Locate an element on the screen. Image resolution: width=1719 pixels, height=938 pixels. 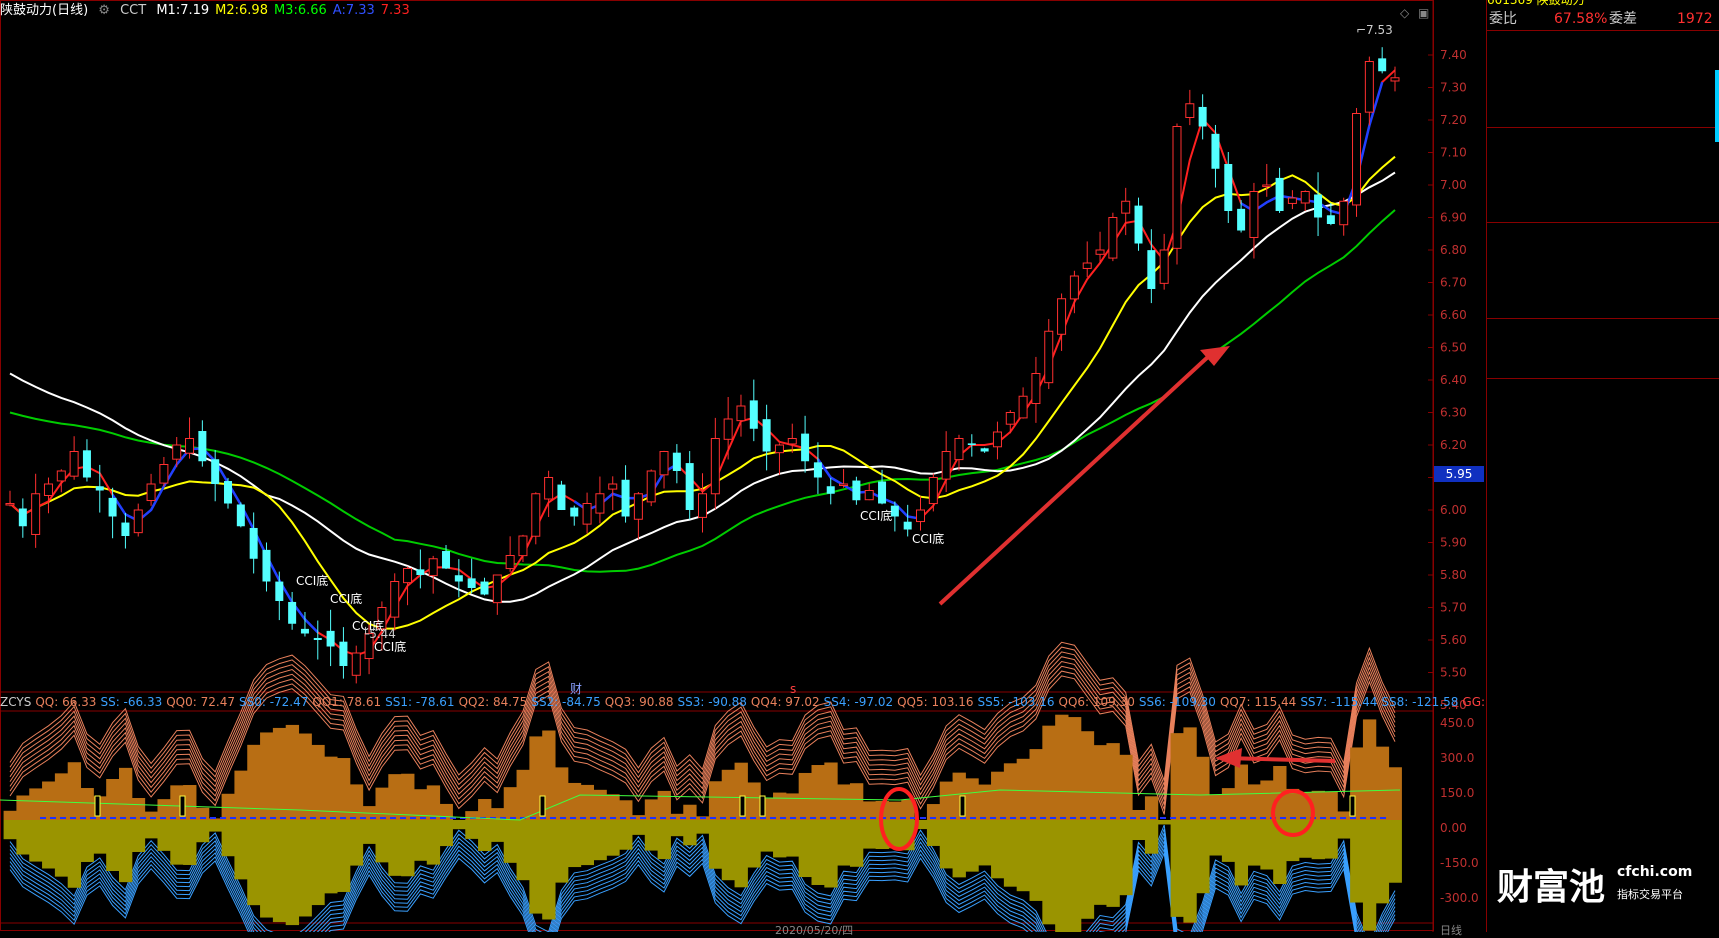
indicator-value-10: SS3: -90.88 is located at coordinates (712, 702).